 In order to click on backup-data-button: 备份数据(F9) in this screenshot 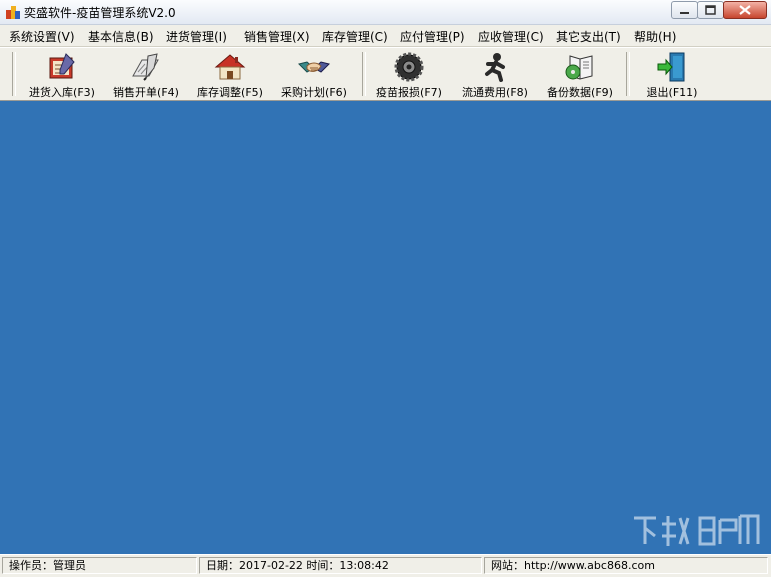, I will do `click(580, 74)`.